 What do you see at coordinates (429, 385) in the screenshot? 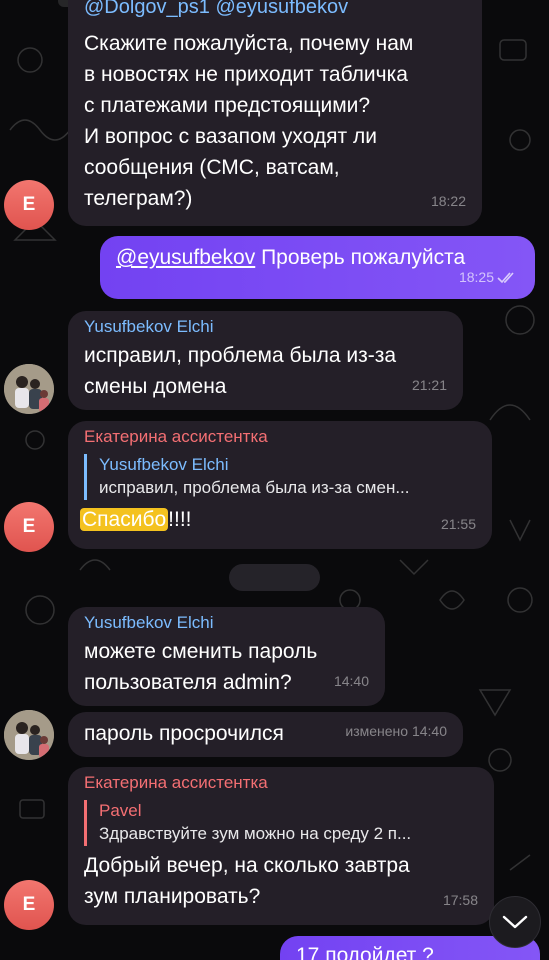
I see `message-time: 21:21` at bounding box center [429, 385].